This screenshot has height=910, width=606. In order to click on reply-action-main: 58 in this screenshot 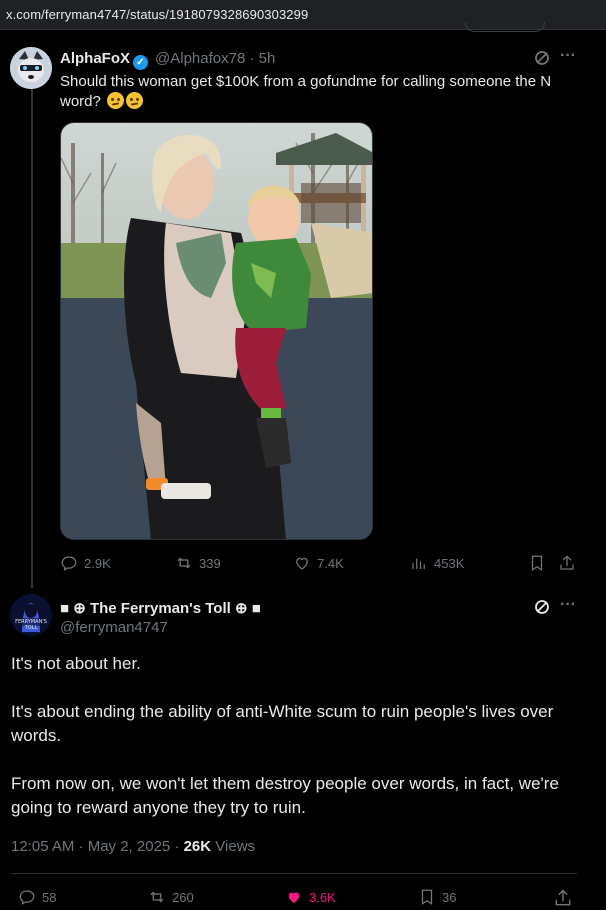, I will do `click(37, 897)`.